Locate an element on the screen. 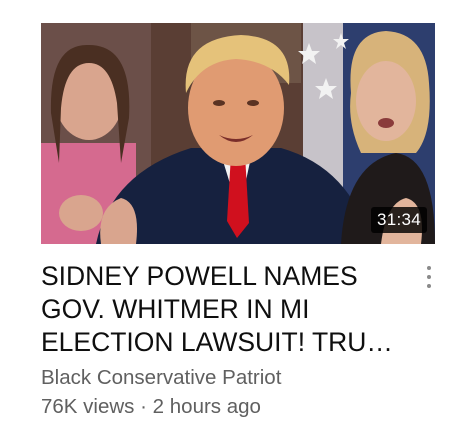 Image resolution: width=450 pixels, height=443 pixels. video-metadata: 76K views · 2 hours ago is located at coordinates (151, 407).